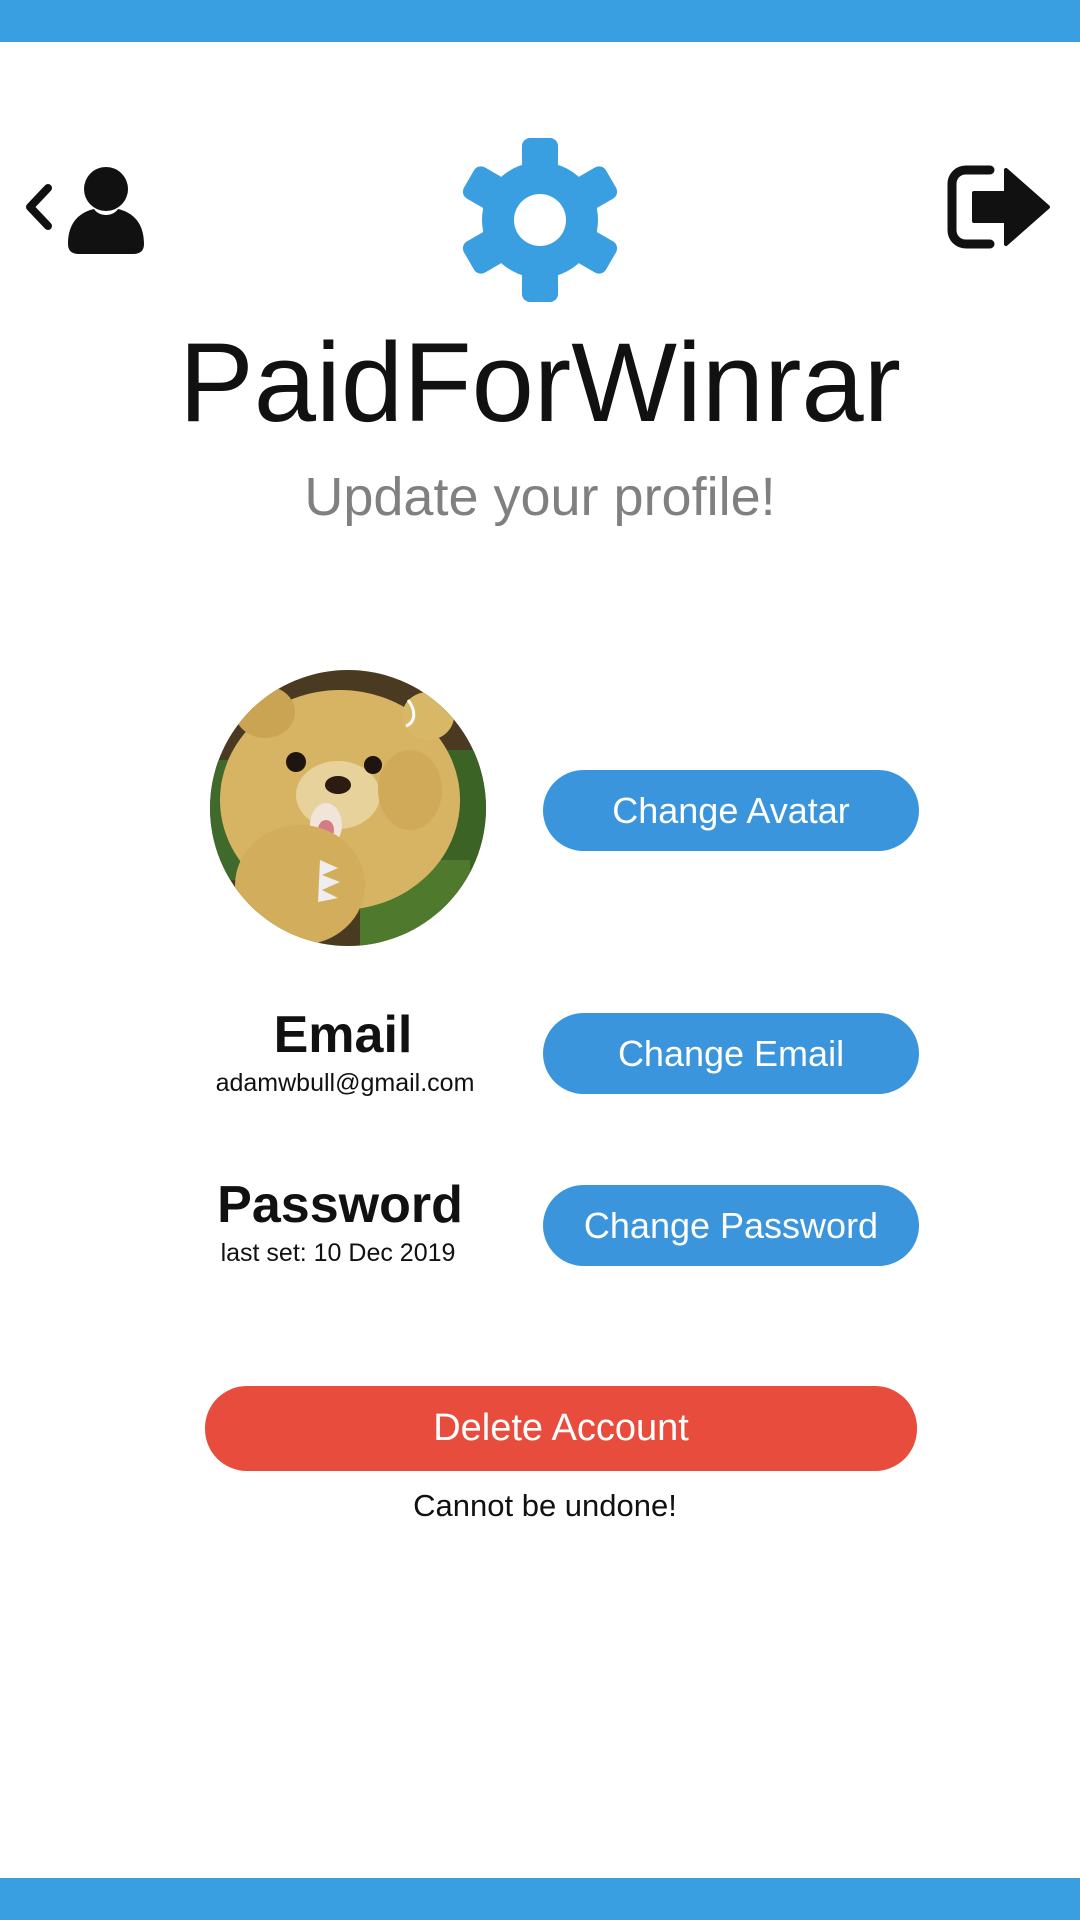 The width and height of the screenshot is (1080, 1920). Describe the element at coordinates (731, 810) in the screenshot. I see `change-avatar-button: Change Avatar` at that location.